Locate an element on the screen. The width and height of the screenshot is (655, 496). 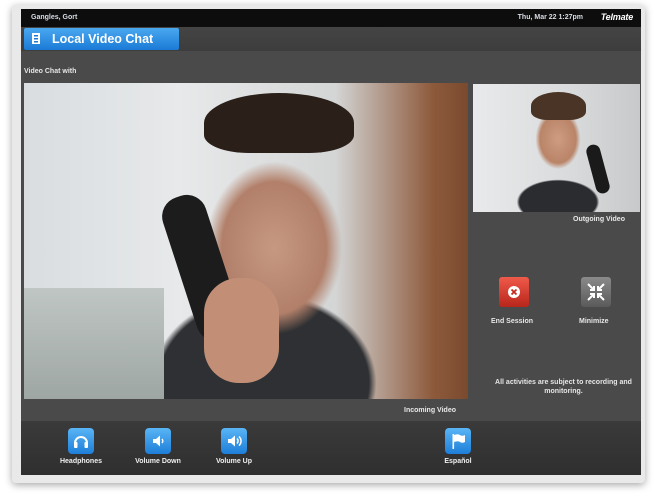
background-window is located at coordinates (94, 343).